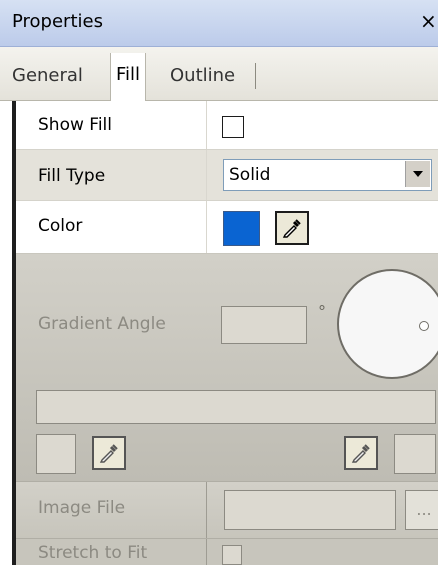 This screenshot has width=438, height=565. I want to click on image-file-label: Image File, so click(82, 508).